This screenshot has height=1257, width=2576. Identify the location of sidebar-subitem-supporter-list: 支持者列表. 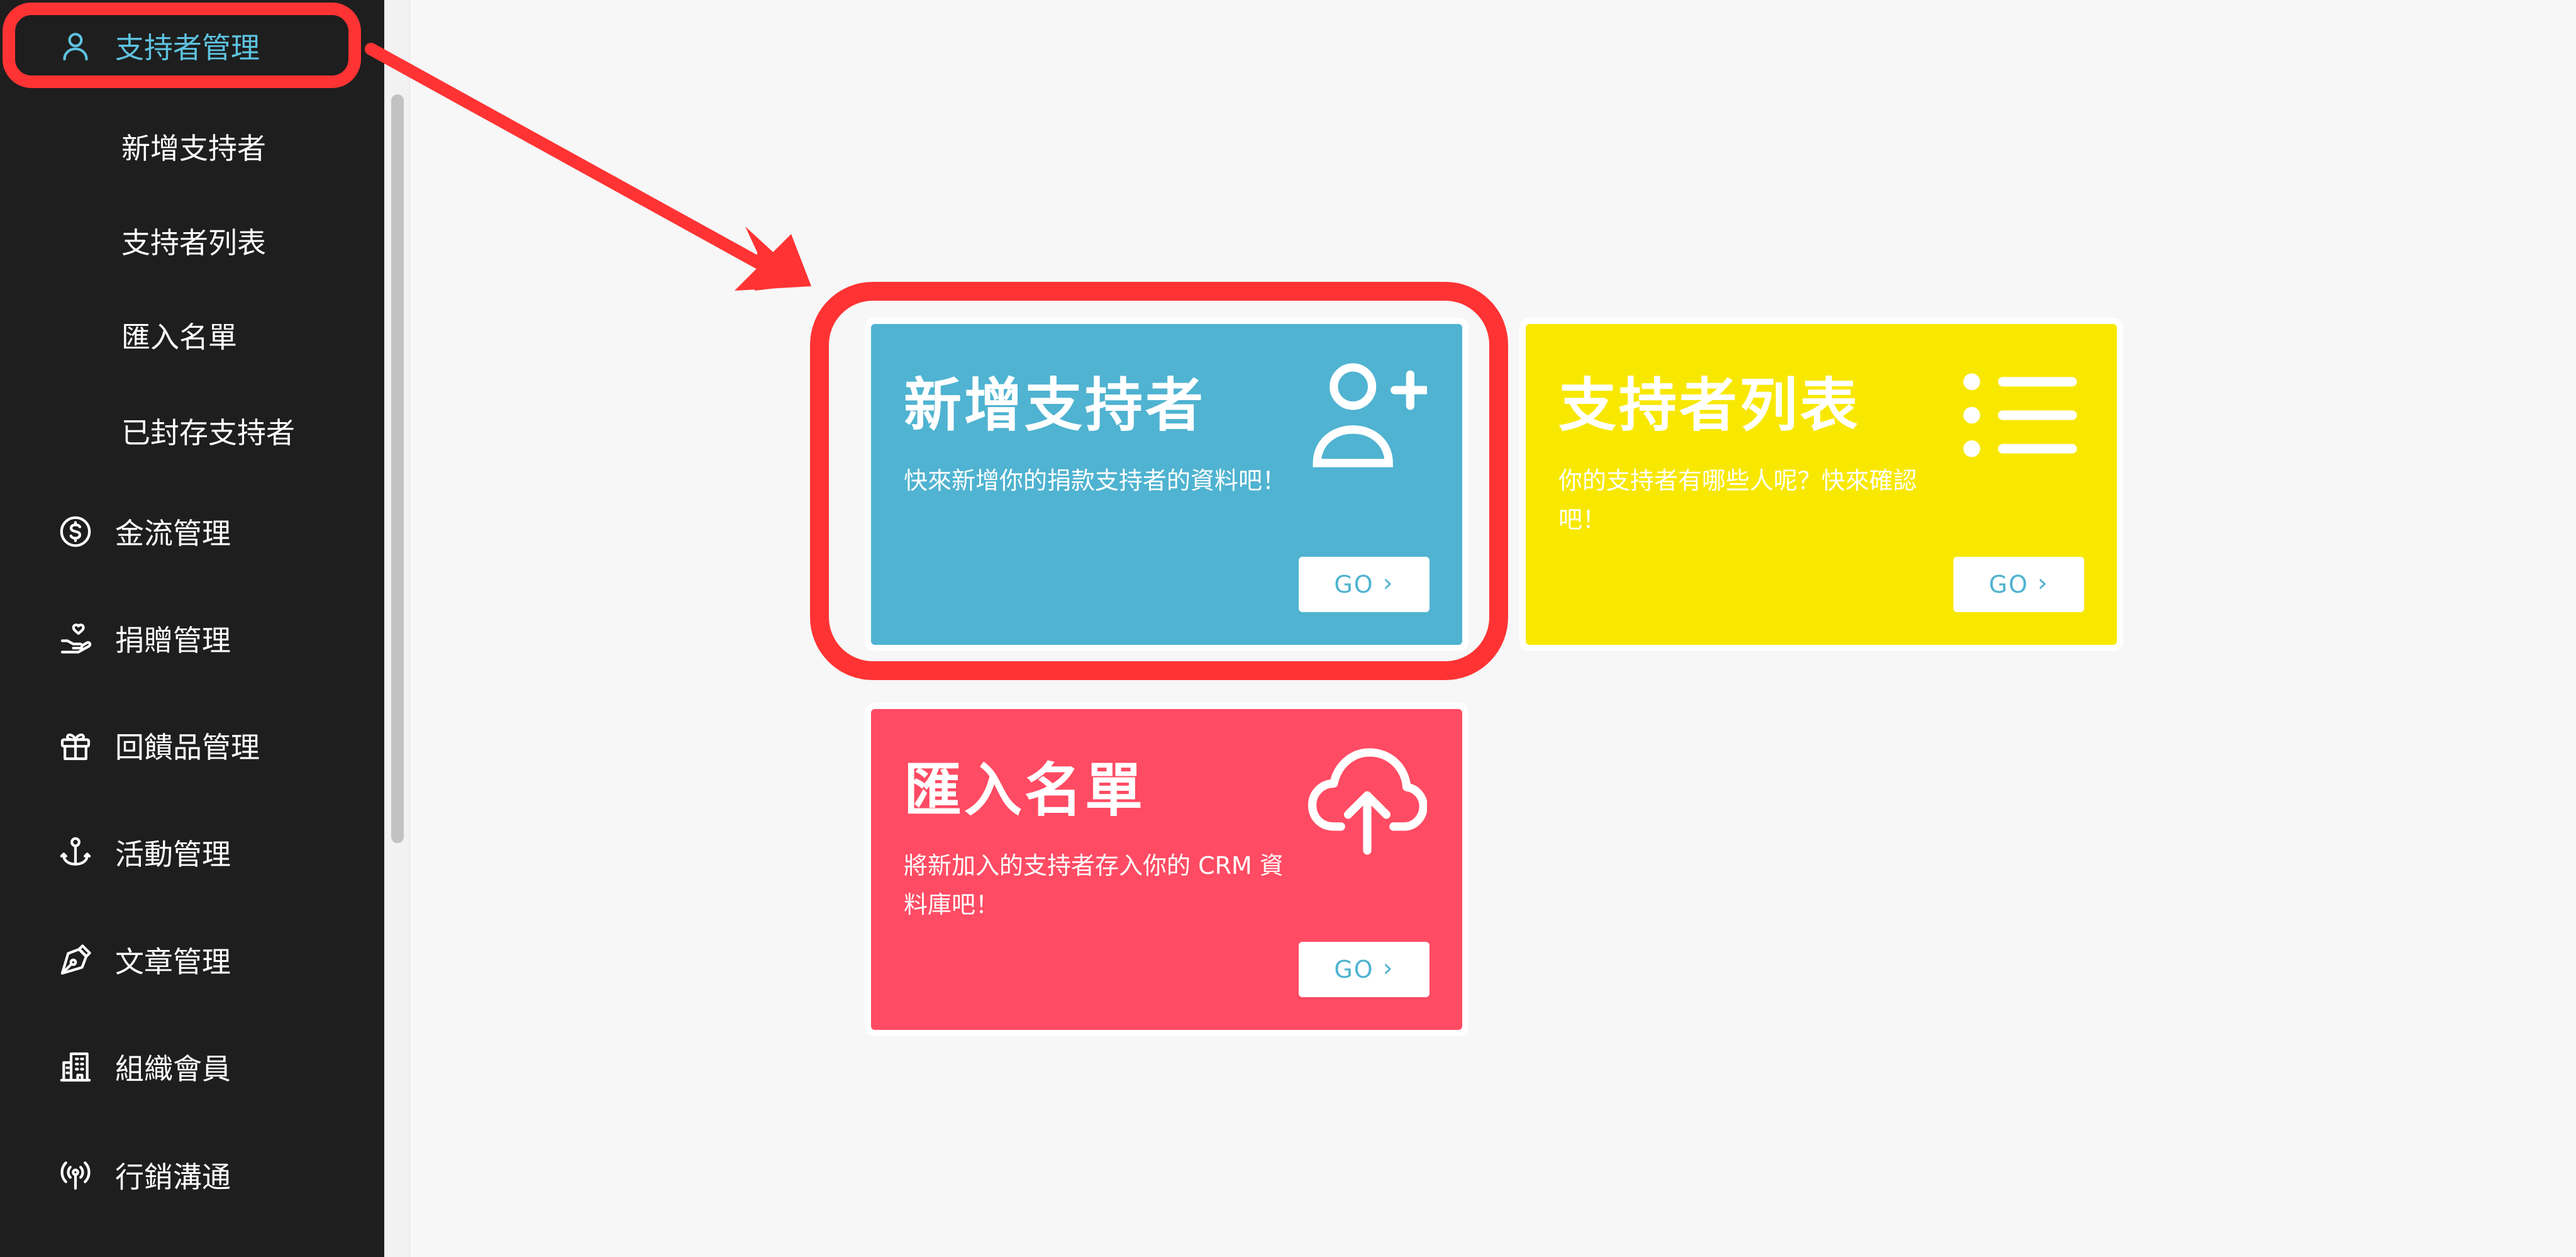
(185, 241).